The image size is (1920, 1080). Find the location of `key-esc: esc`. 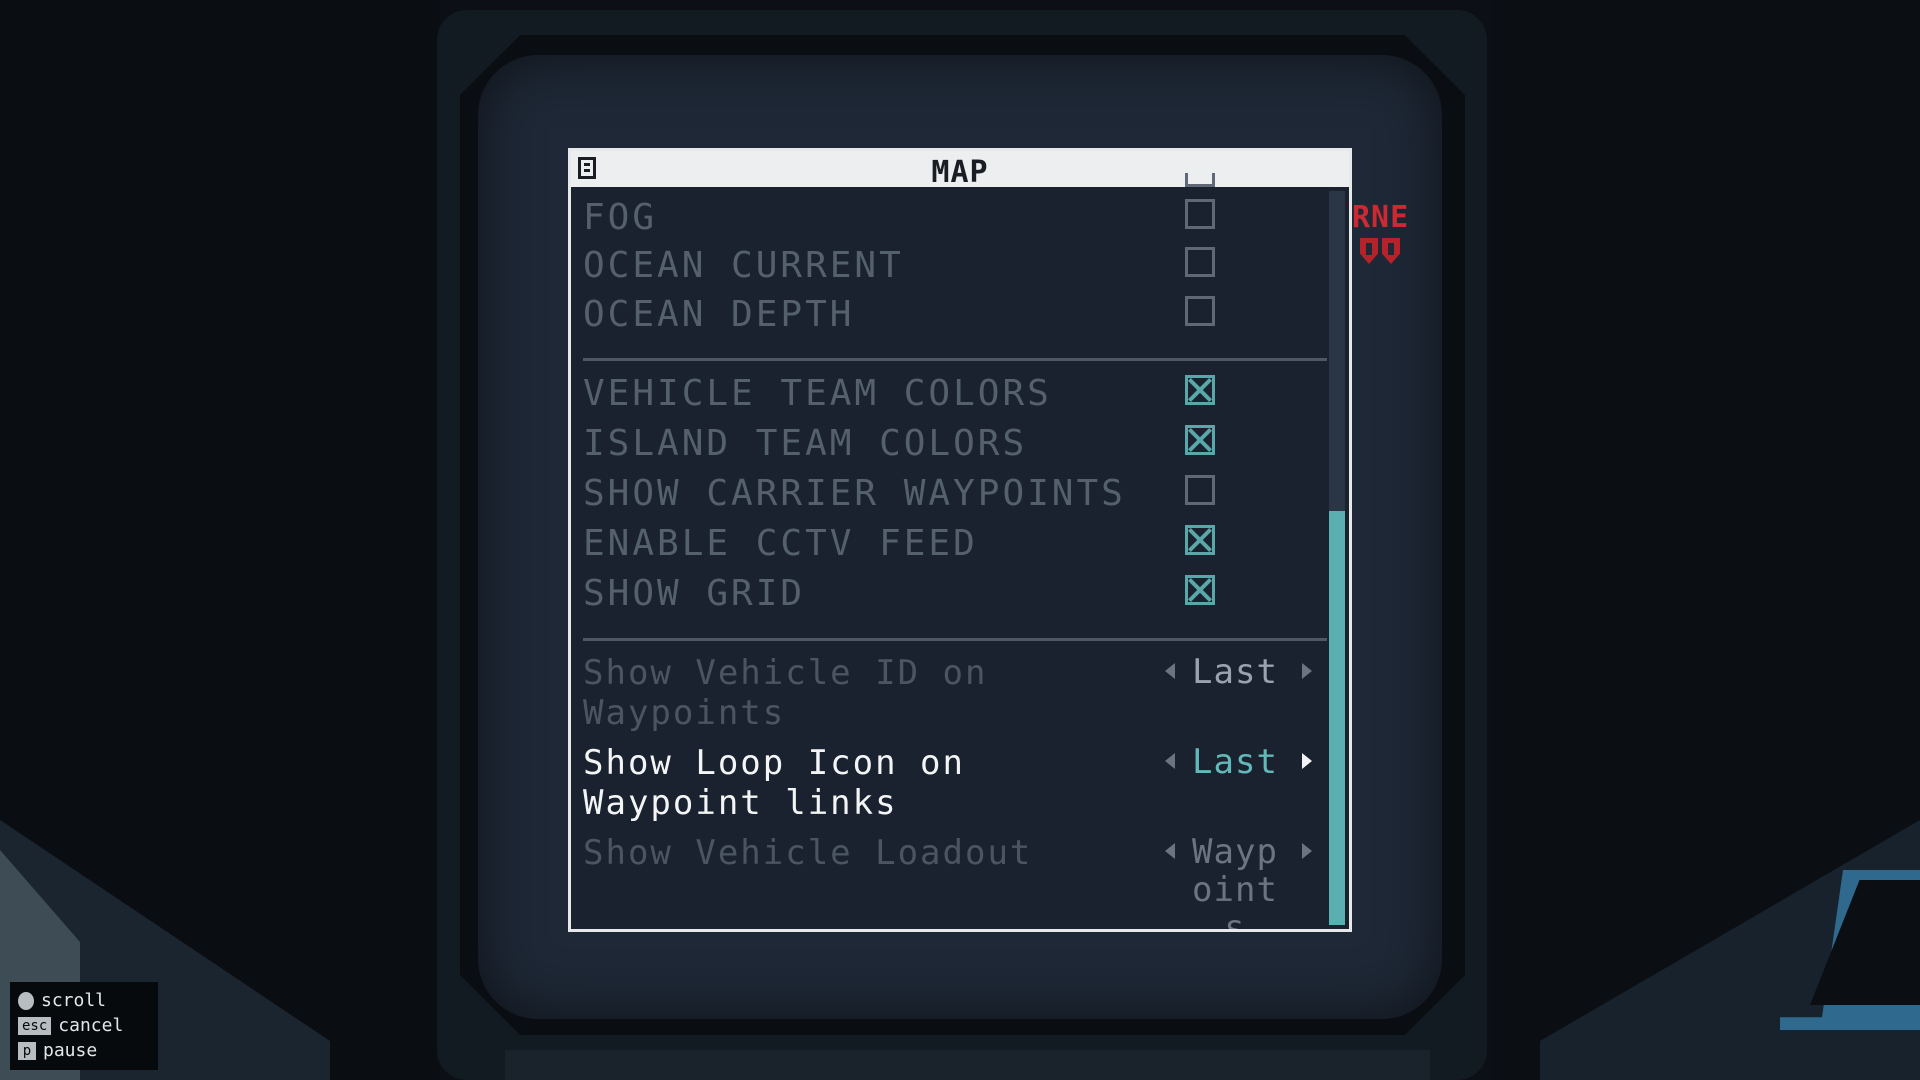

key-esc: esc is located at coordinates (35, 1025).